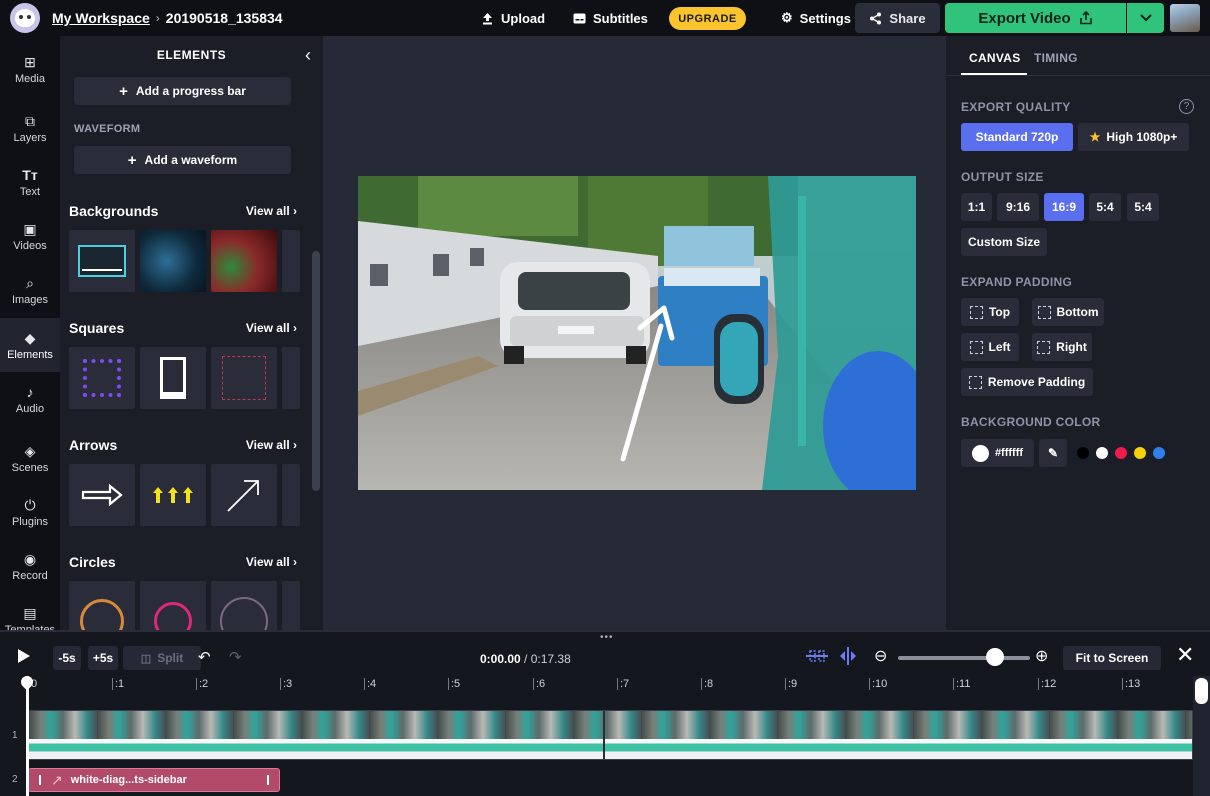 This screenshot has width=1210, height=796. I want to click on rail-item-media: ⊞ Media, so click(30, 69).